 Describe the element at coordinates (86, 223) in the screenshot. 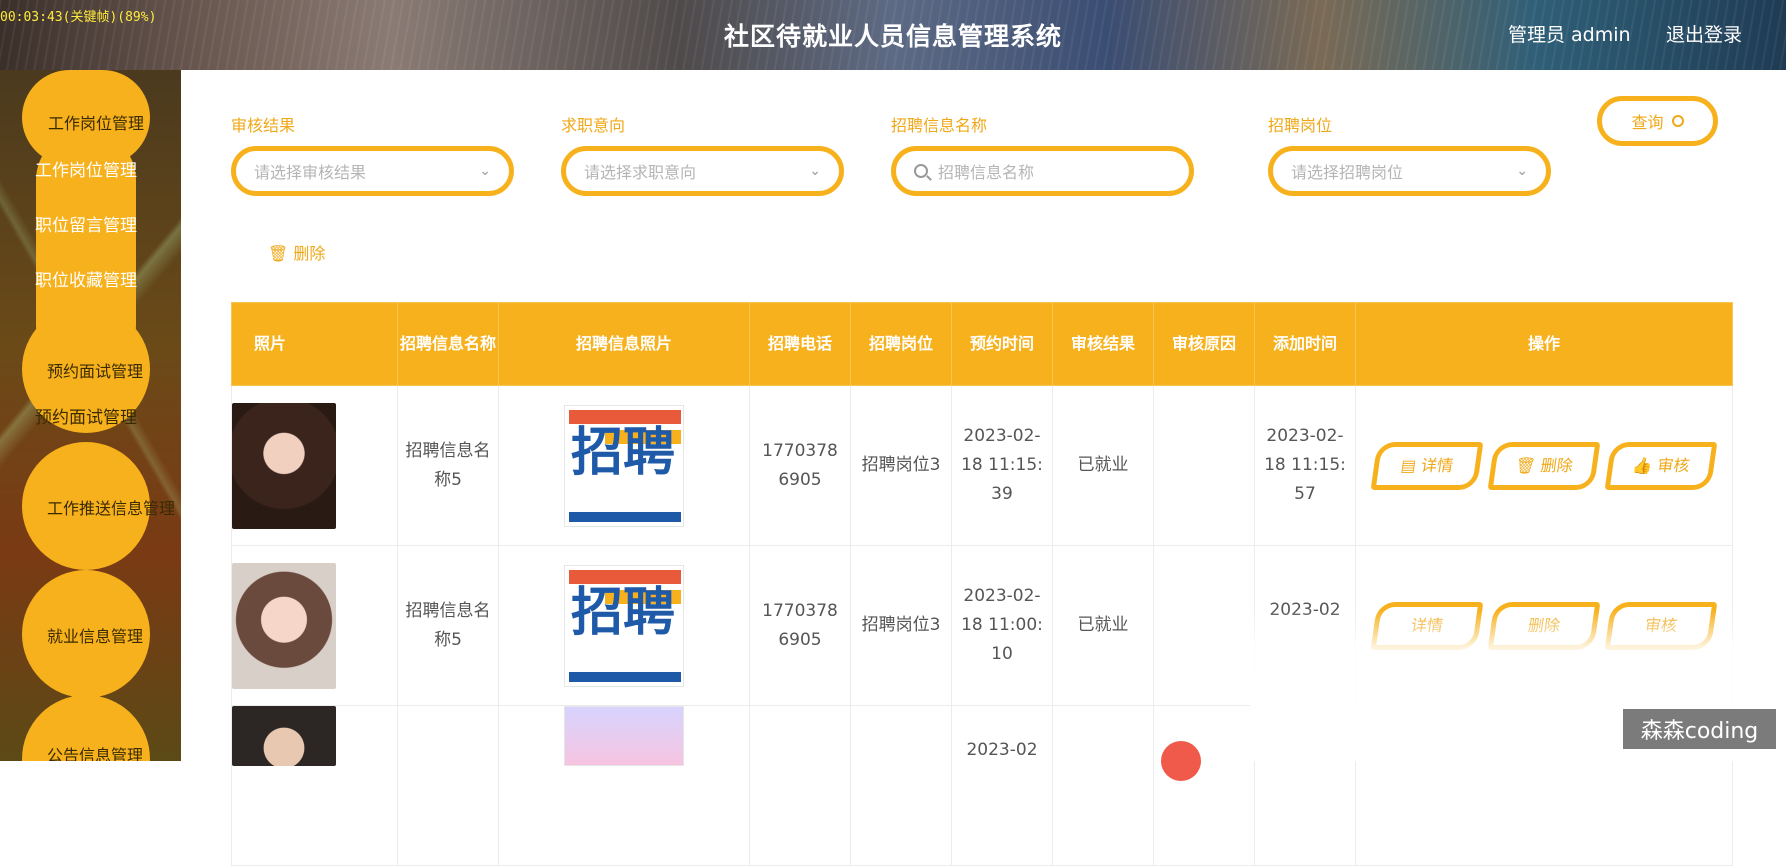

I see `nav-item-job-message: 职位留言管理` at that location.